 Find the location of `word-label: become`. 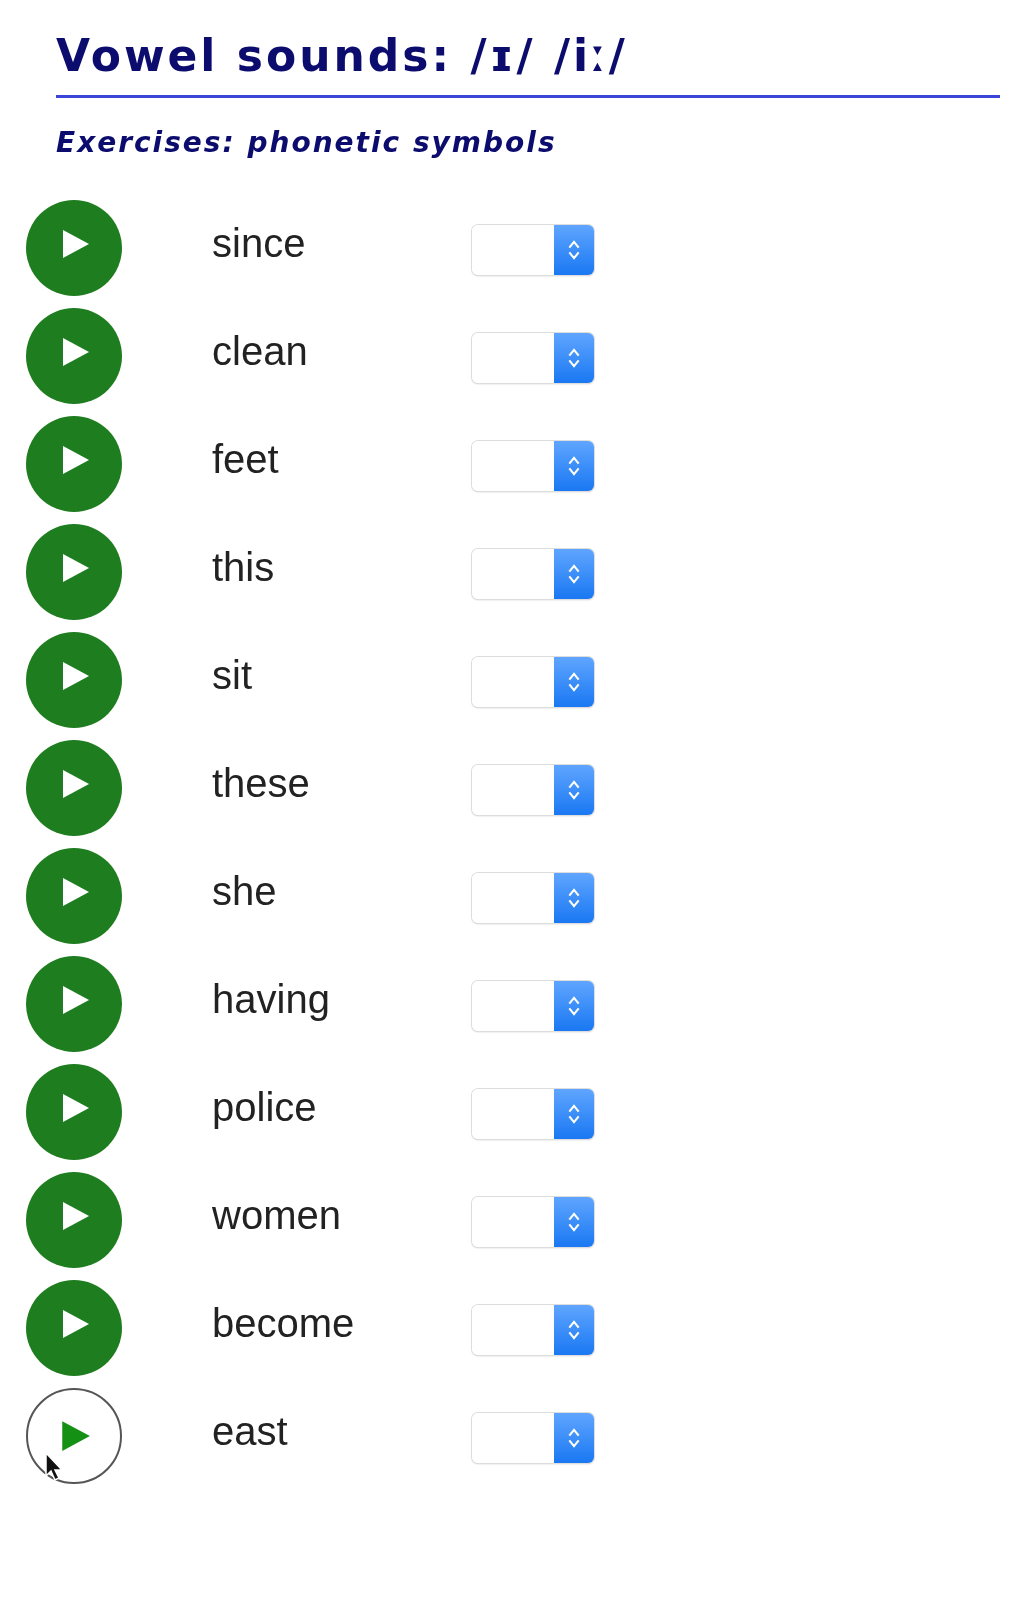

word-label: become is located at coordinates (284, 1323).